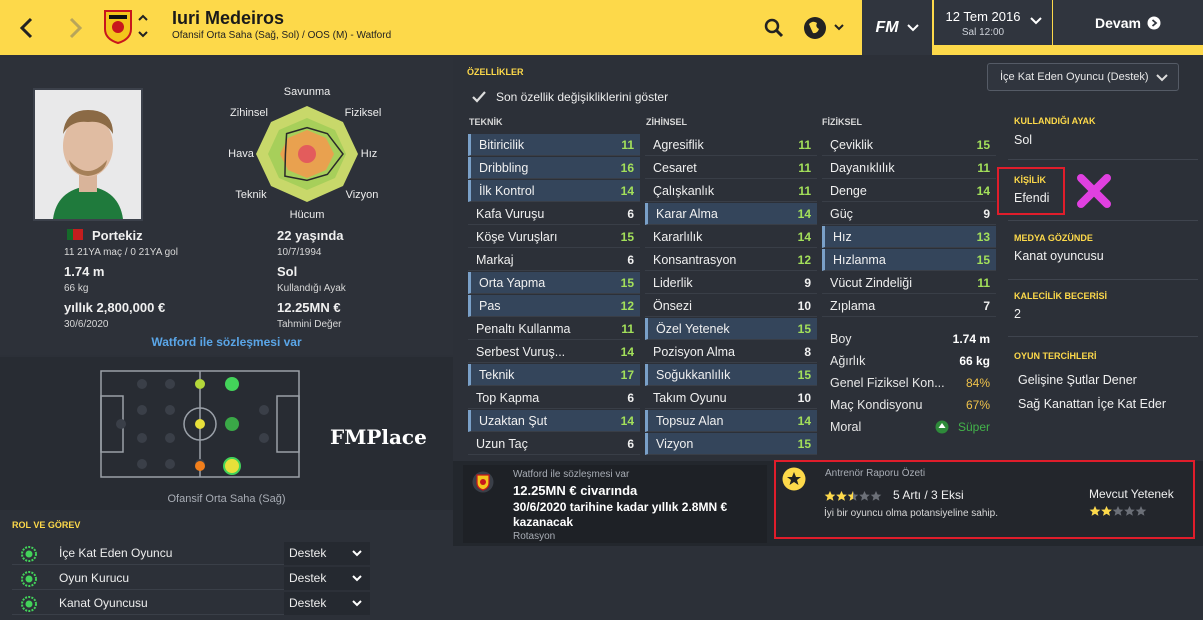 The width and height of the screenshot is (1203, 620). I want to click on star-empty, so click(864, 496).